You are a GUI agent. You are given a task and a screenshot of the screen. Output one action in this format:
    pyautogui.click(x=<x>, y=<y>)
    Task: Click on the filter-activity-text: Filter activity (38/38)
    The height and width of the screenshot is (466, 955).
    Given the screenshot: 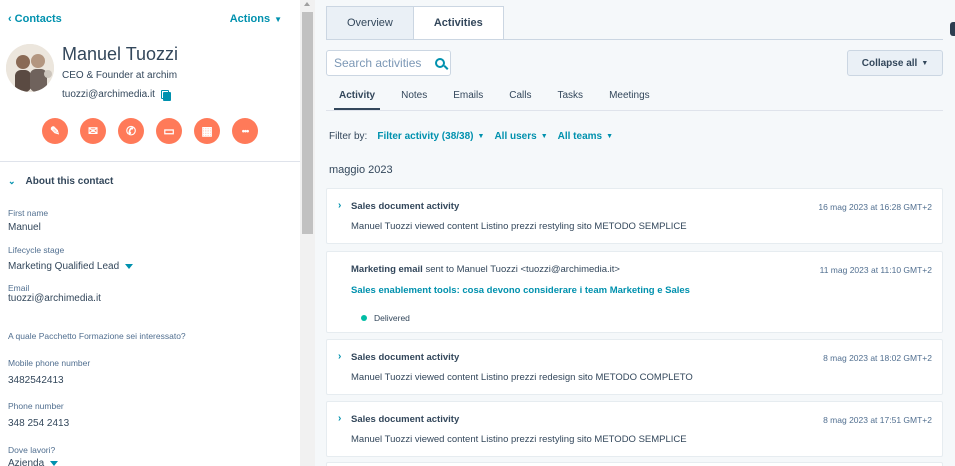 What is the action you would take?
    pyautogui.click(x=425, y=136)
    